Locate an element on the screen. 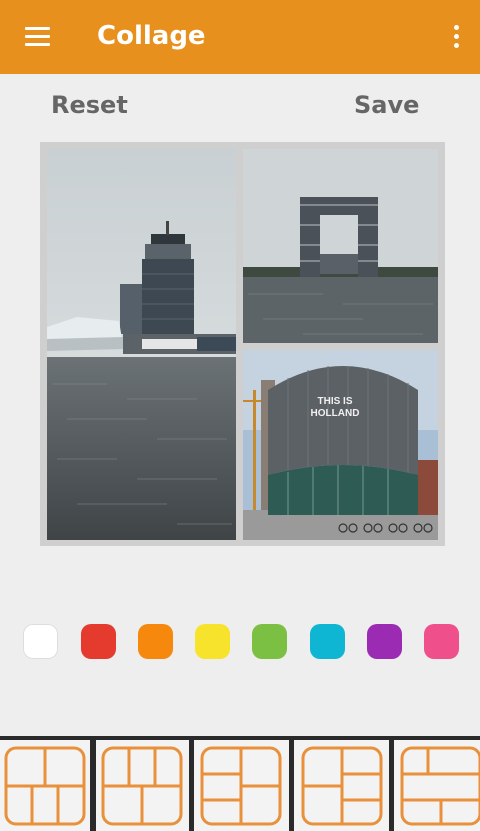 The height and width of the screenshot is (831, 480). save-button: Save is located at coordinates (386, 105).